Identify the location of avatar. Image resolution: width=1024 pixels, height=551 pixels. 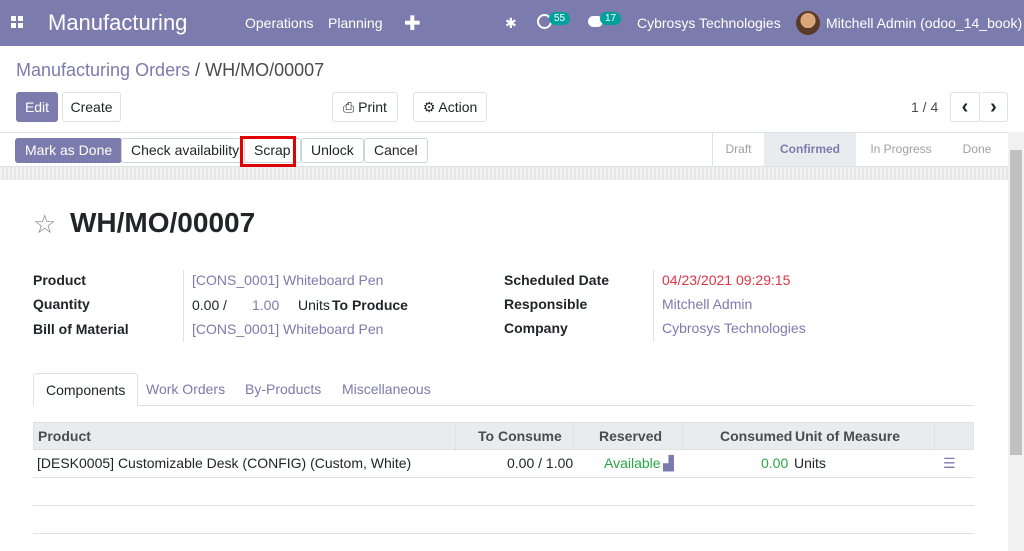
(808, 23).